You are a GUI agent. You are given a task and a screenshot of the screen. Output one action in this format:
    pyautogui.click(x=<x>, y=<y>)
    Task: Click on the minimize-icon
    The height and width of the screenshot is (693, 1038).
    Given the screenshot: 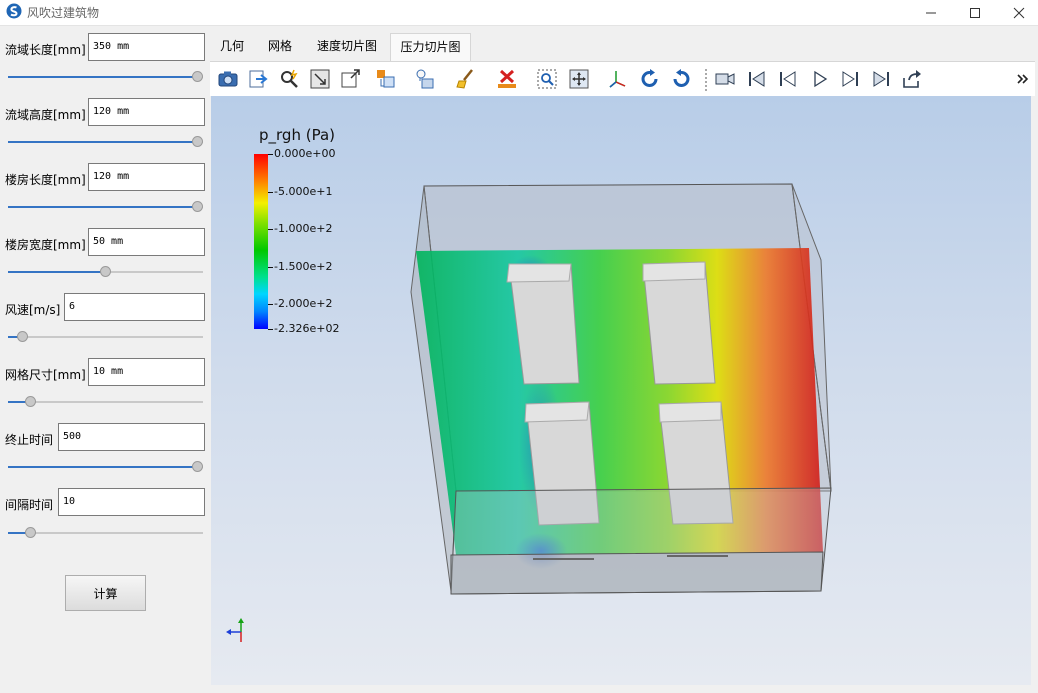 What is the action you would take?
    pyautogui.click(x=931, y=13)
    